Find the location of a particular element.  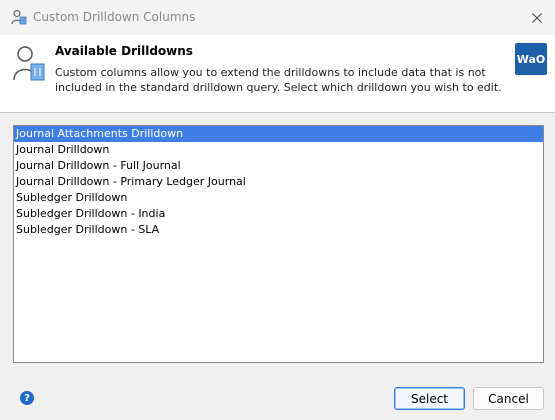

select-button: Select is located at coordinates (429, 398).